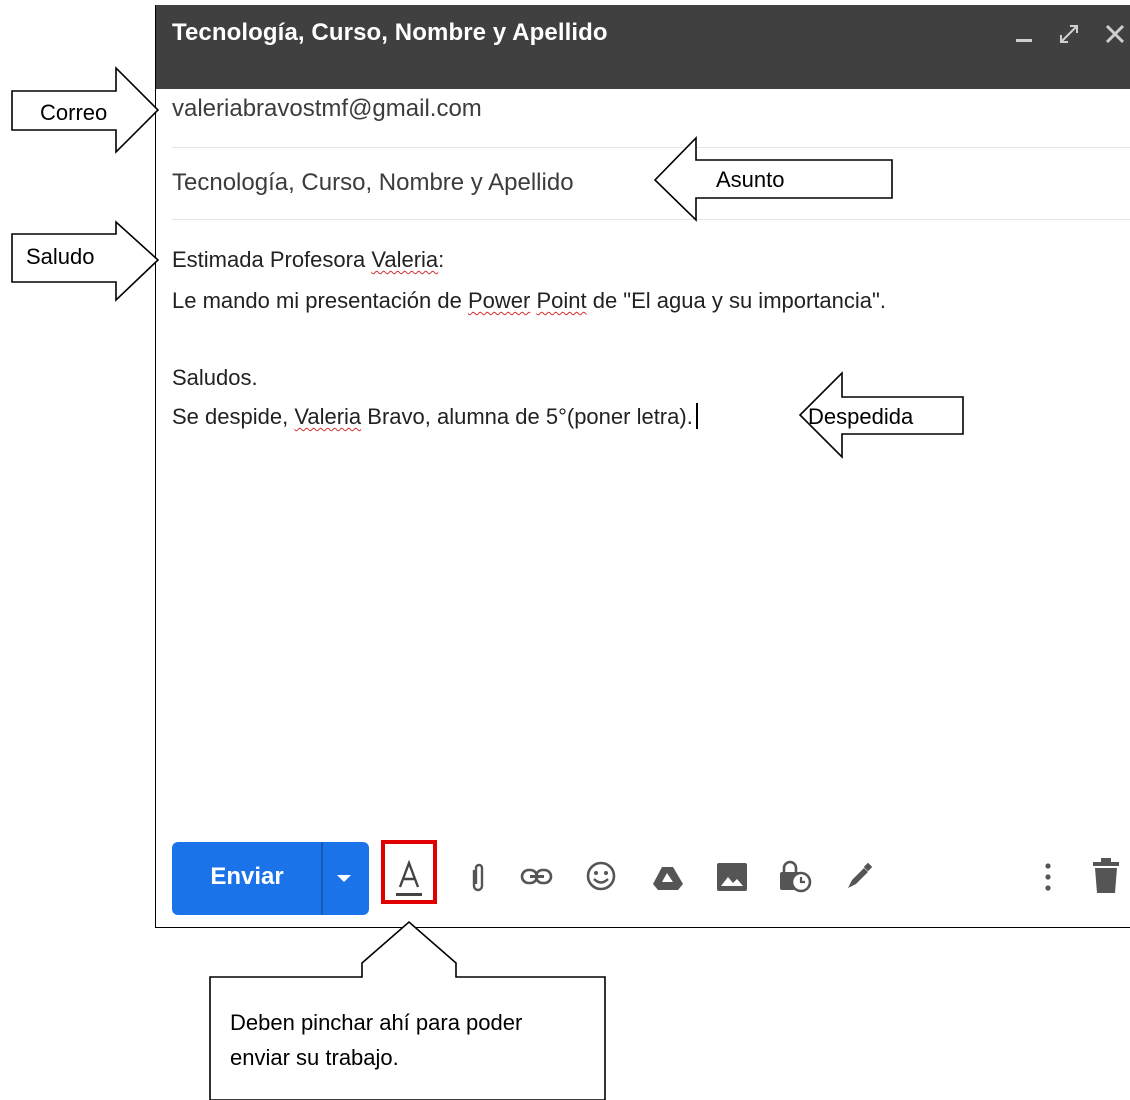  Describe the element at coordinates (376, 1022) in the screenshot. I see `annotation-note-line1: Deben pinchar ahí para poder` at that location.